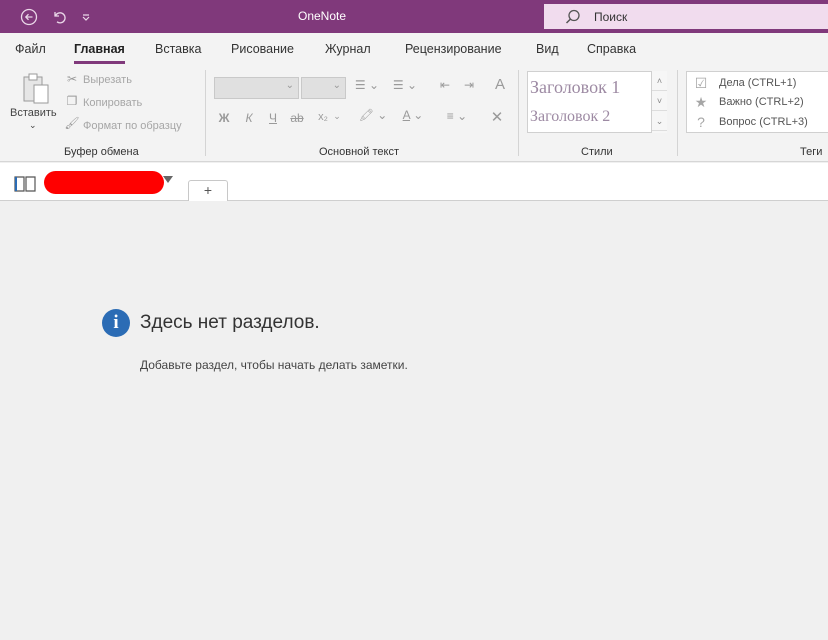  What do you see at coordinates (112, 103) in the screenshot?
I see `copy-button: Копировать` at bounding box center [112, 103].